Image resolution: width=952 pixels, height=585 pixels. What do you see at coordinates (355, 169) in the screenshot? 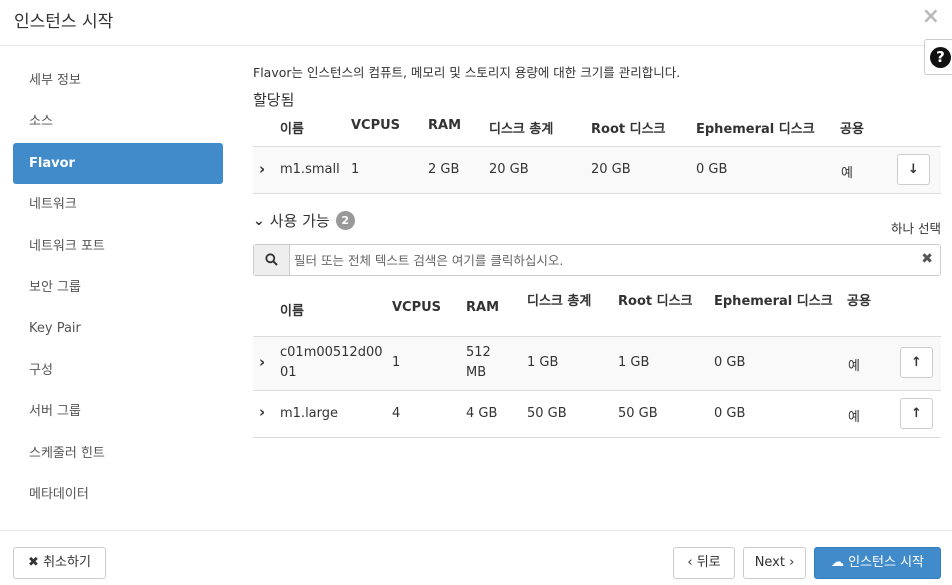
I see `allocated-vcpus: 1` at bounding box center [355, 169].